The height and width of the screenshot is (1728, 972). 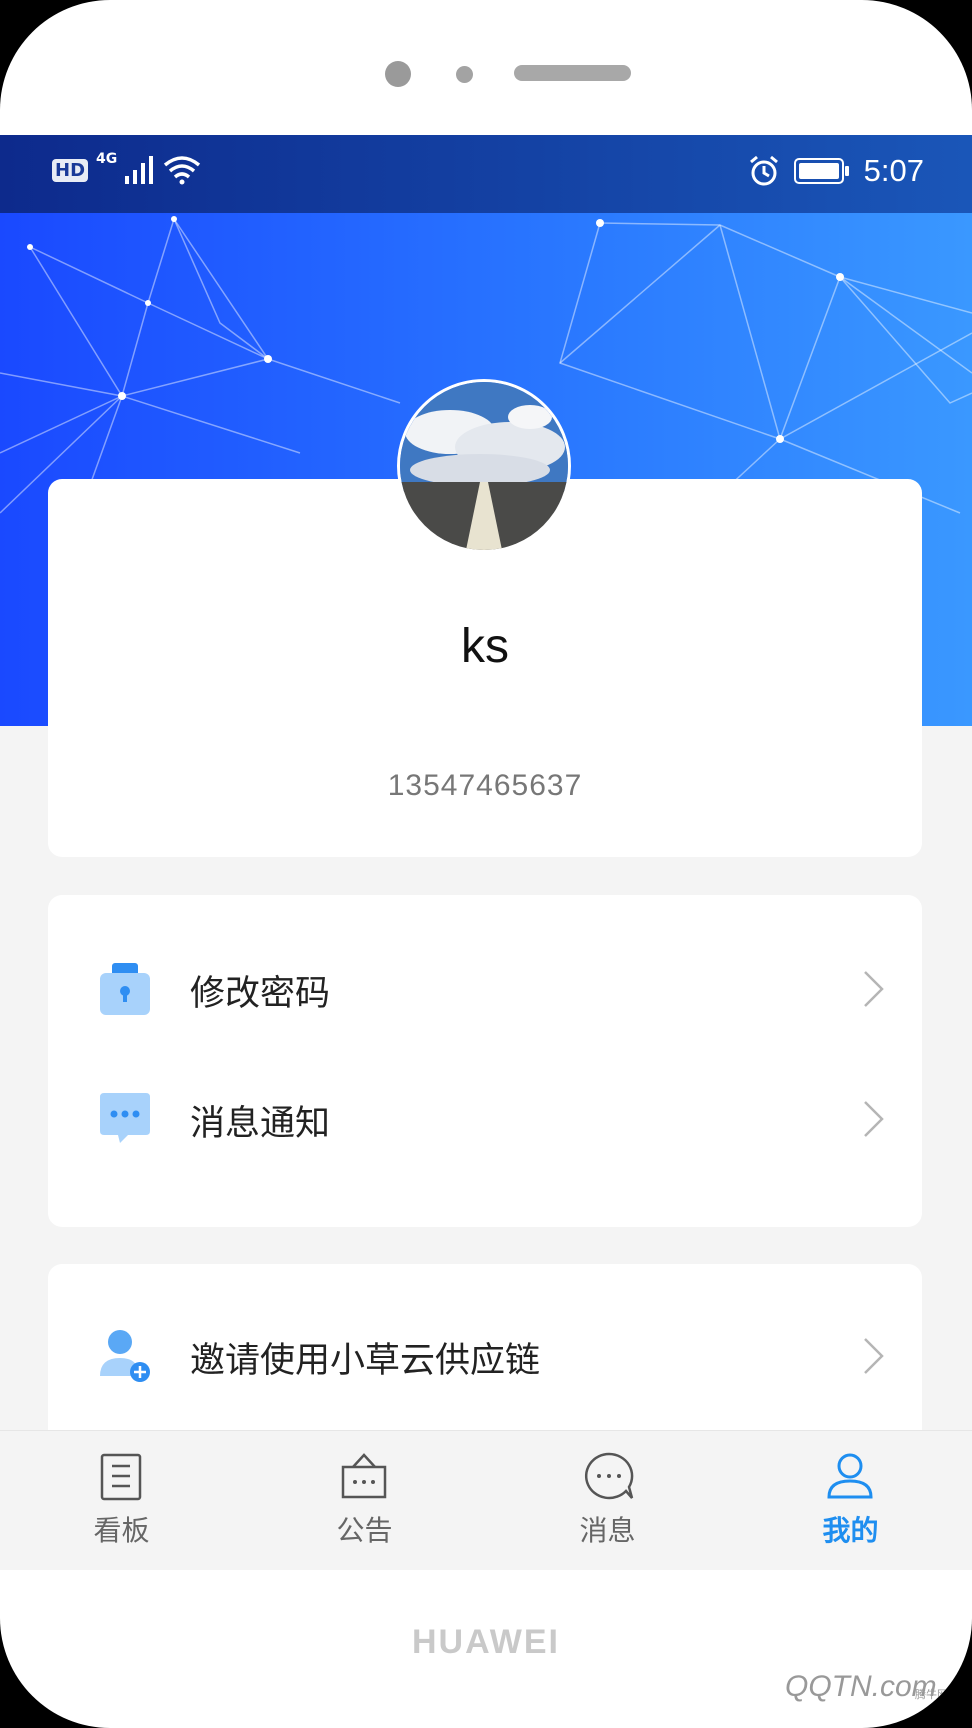 I want to click on earpiece-area, so click(x=486, y=67).